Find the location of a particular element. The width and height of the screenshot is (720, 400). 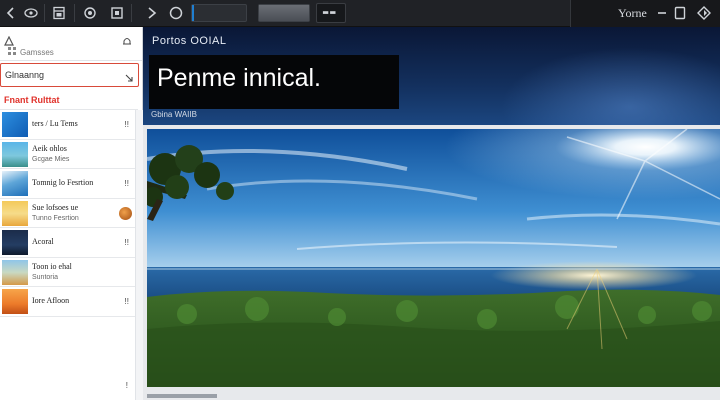

crop-icon is located at coordinates (117, 13).